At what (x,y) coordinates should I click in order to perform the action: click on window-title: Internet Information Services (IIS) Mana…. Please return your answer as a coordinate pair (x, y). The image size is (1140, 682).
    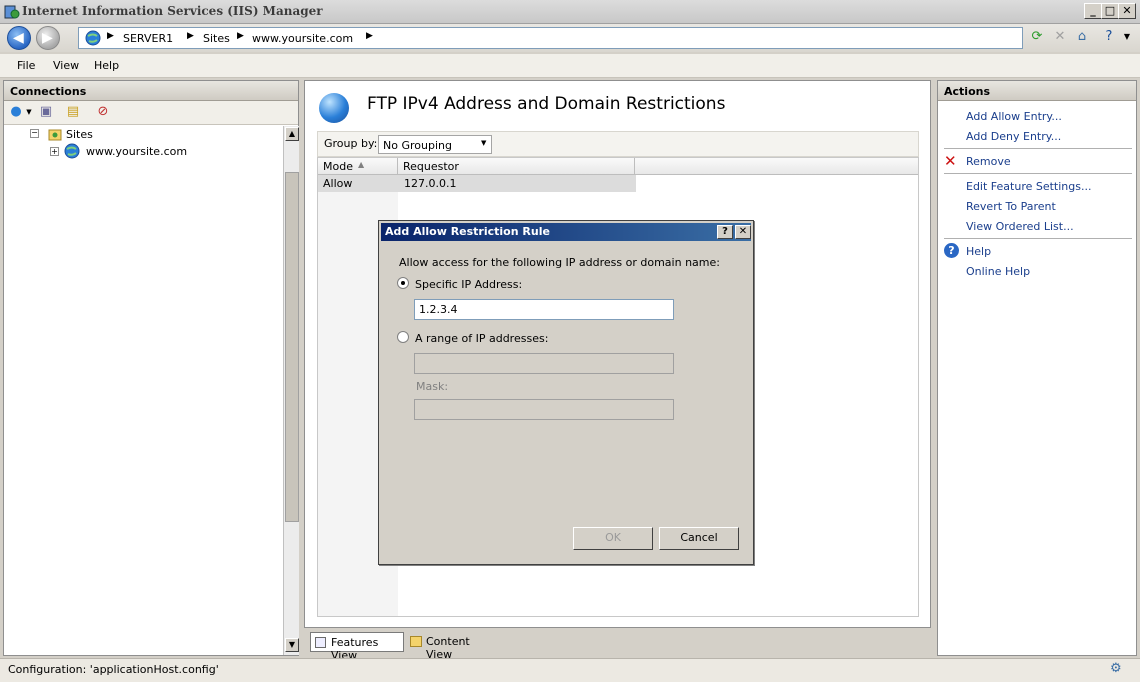
    Looking at the image, I should click on (172, 11).